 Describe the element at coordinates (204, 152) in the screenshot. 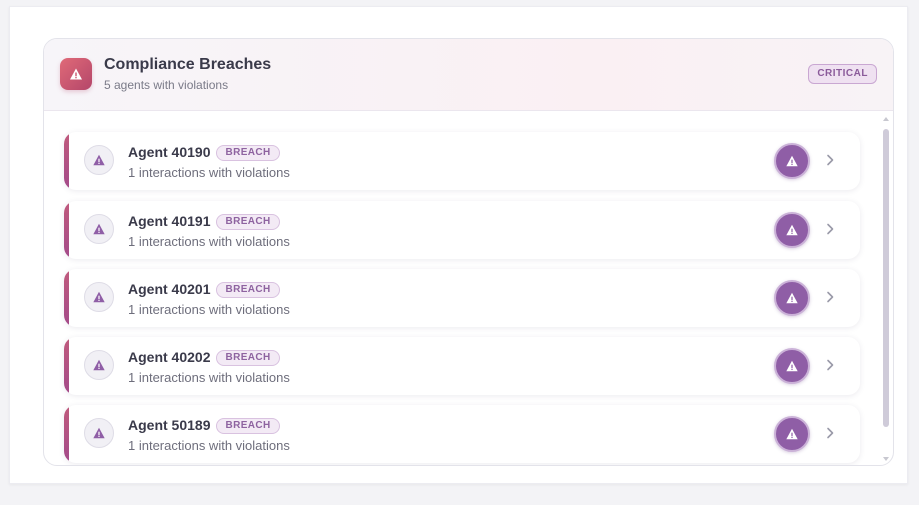

I see `agent-name: Agent 40190 BREACH` at that location.